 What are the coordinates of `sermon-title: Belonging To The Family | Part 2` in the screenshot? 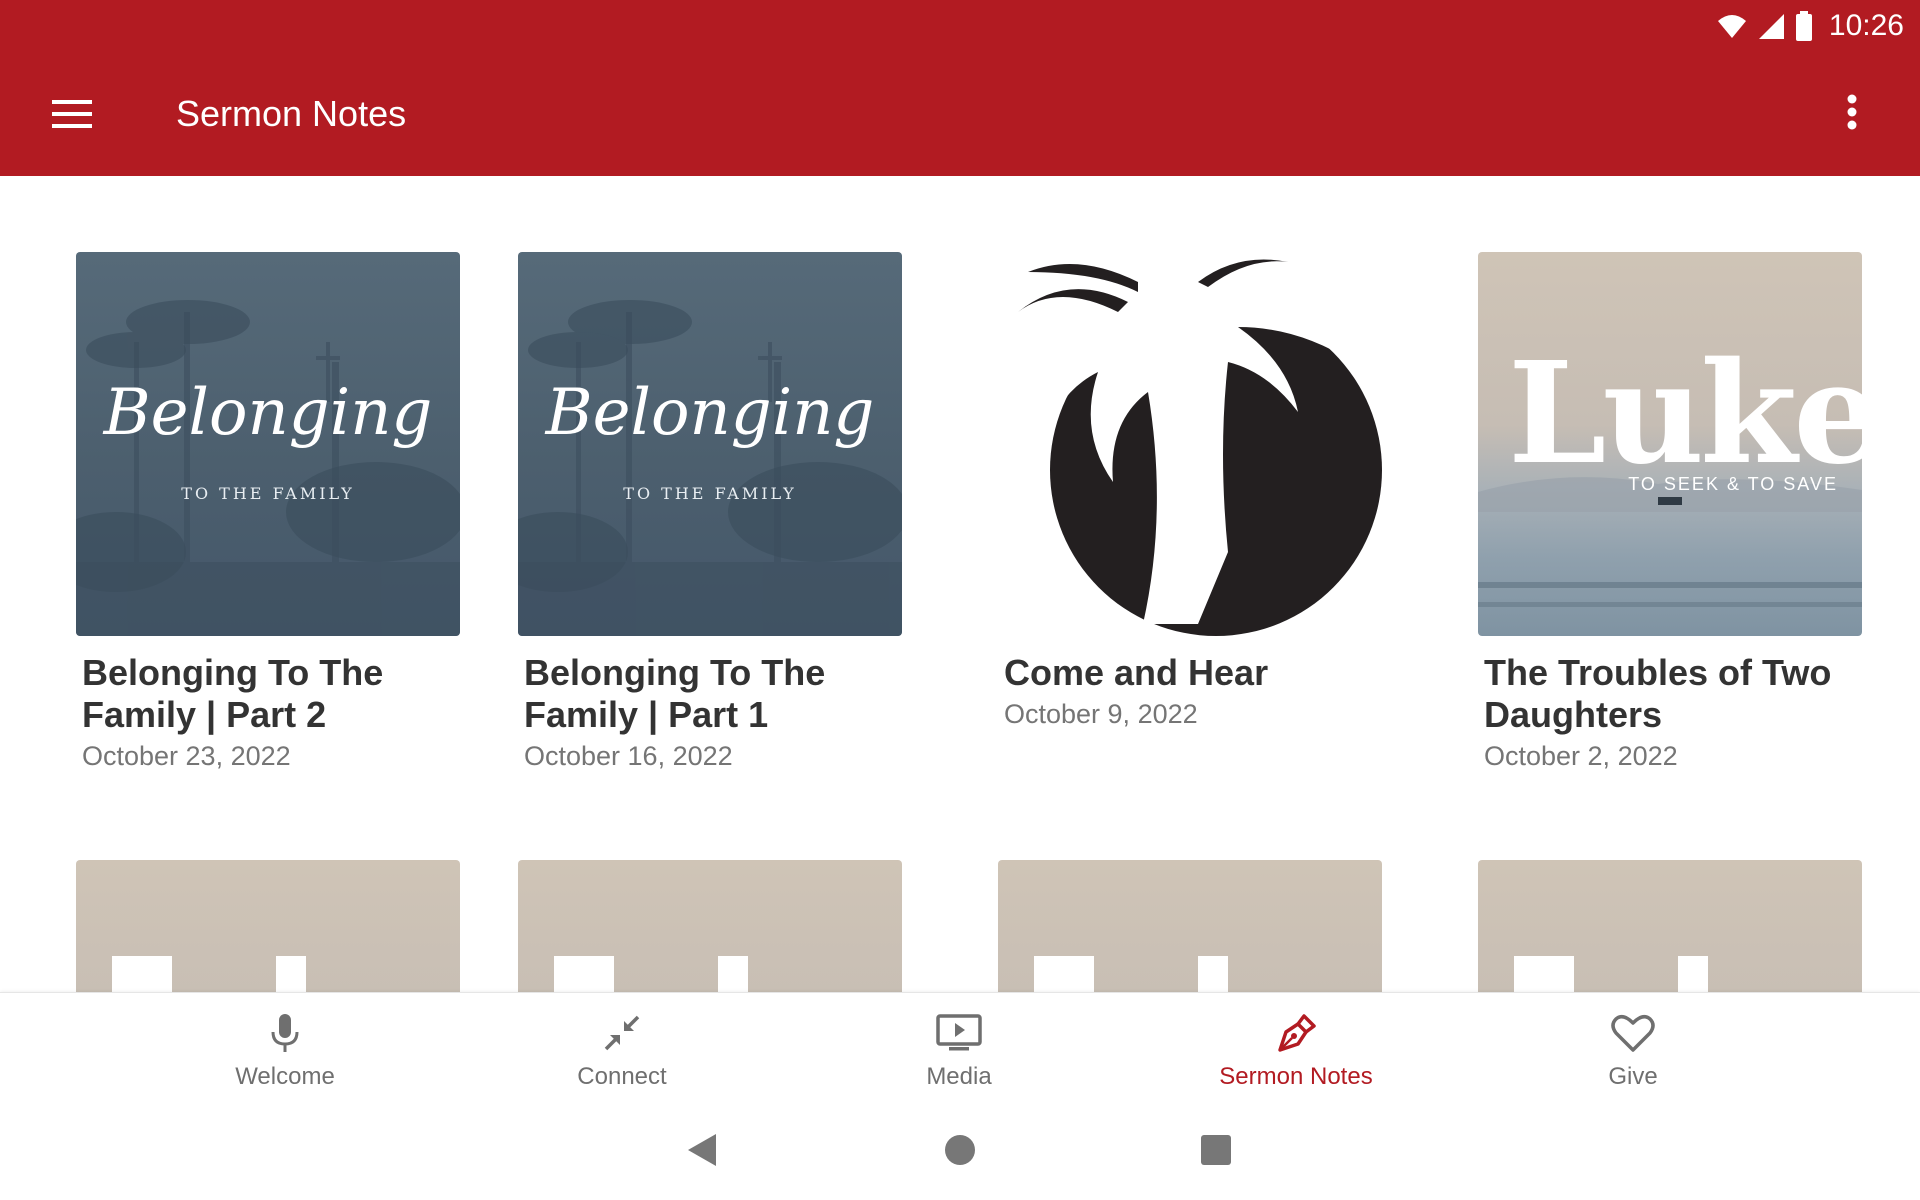 It's located at (233, 693).